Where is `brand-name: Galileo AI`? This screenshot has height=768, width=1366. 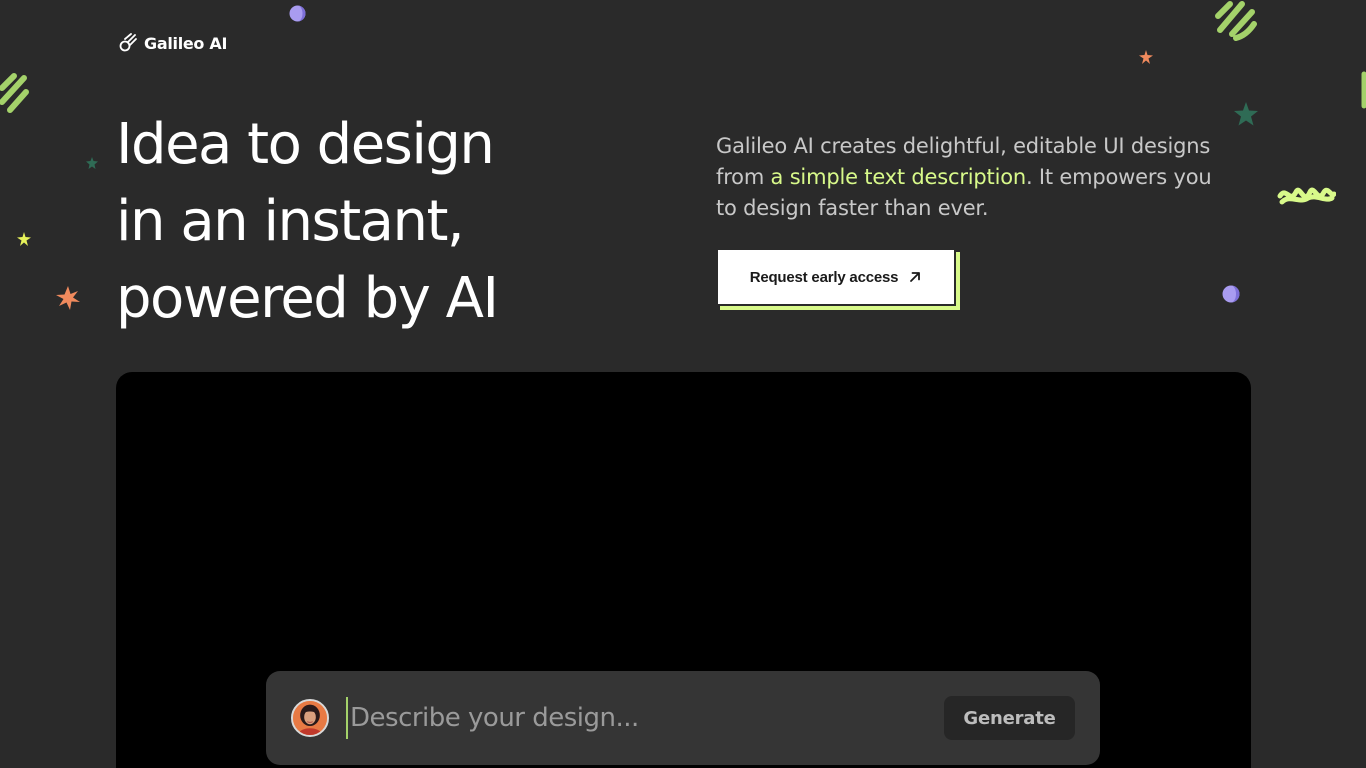 brand-name: Galileo AI is located at coordinates (186, 43).